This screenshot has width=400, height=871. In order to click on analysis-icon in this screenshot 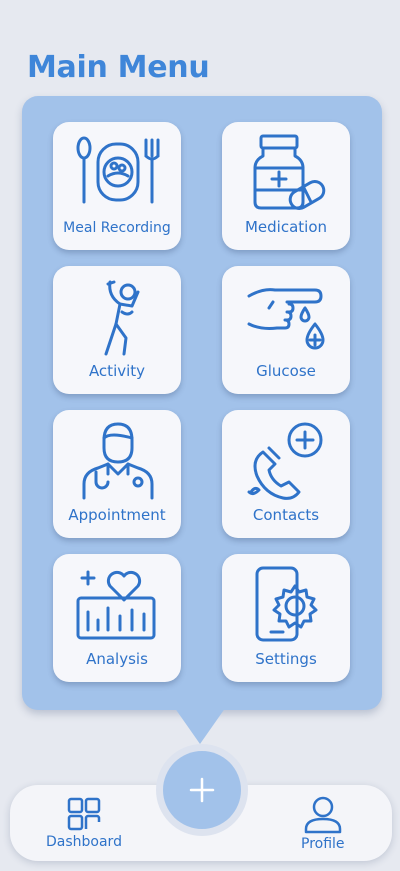, I will do `click(116, 605)`.